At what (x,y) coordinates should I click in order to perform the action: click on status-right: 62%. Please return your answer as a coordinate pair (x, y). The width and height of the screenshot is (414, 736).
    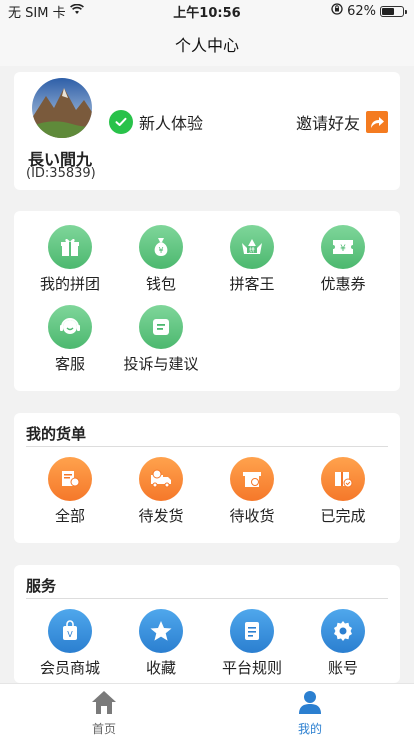
    Looking at the image, I should click on (369, 11).